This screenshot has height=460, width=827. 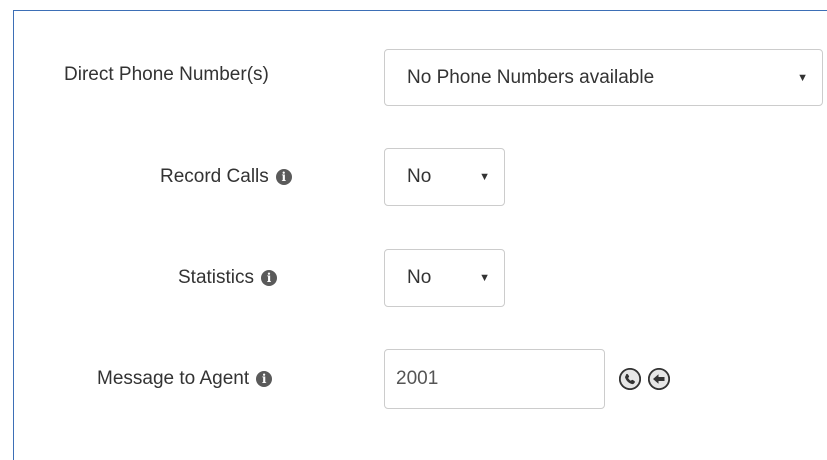 I want to click on statistics-label: Statistics i, so click(x=228, y=278).